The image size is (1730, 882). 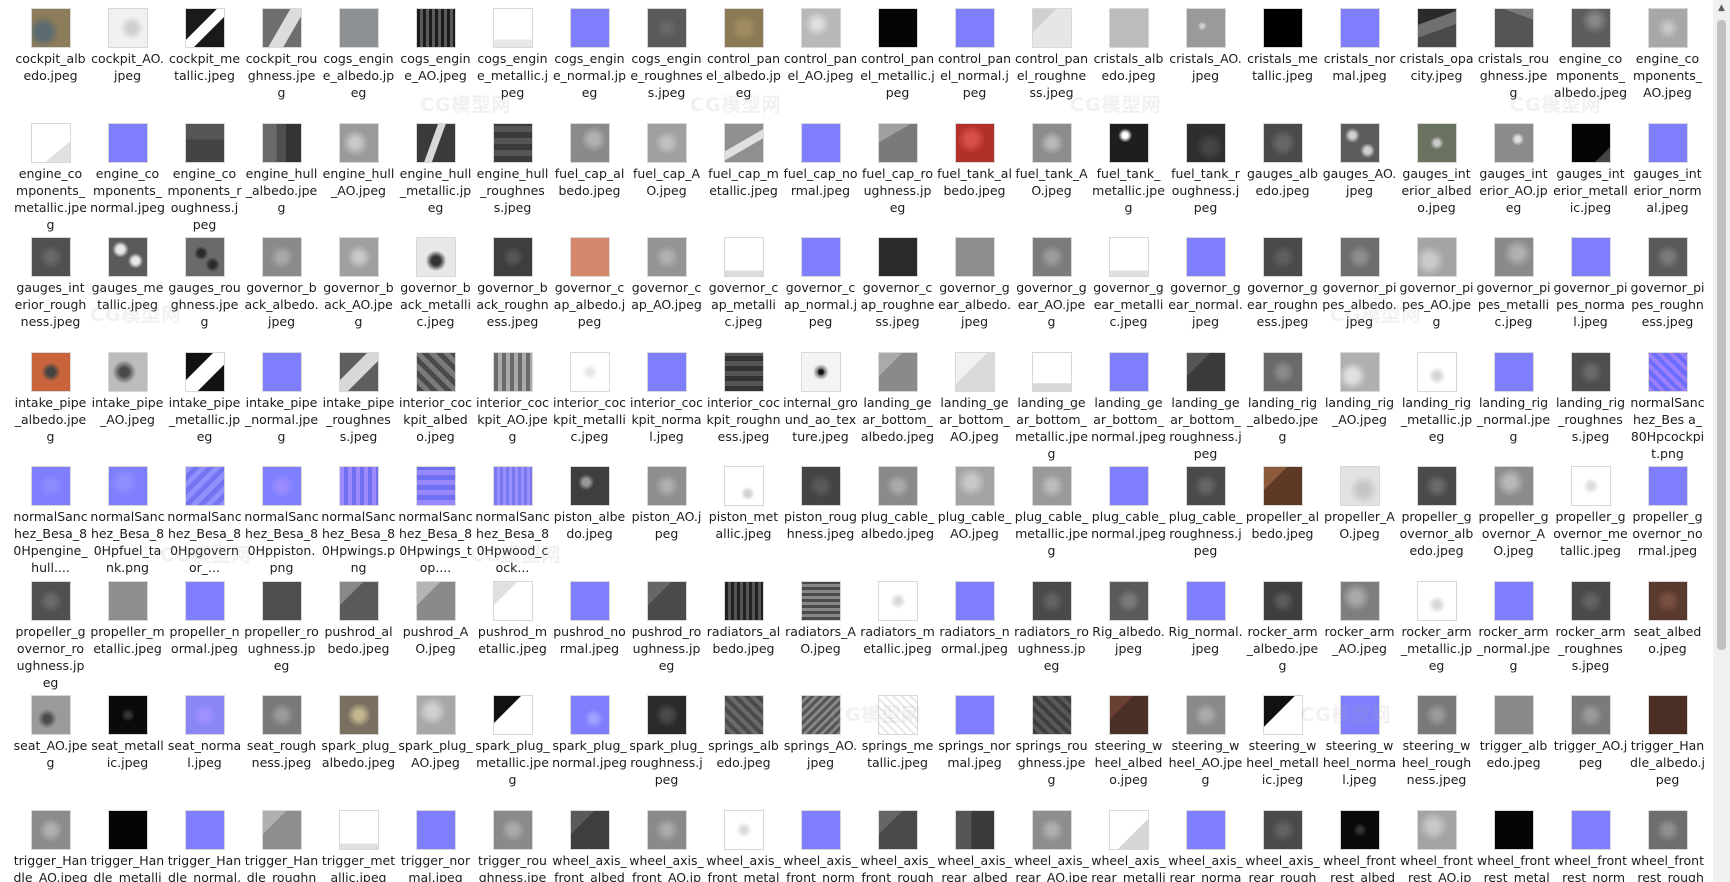 I want to click on file-item: fuel_tank_metallic.jpeg, so click(x=1128, y=172).